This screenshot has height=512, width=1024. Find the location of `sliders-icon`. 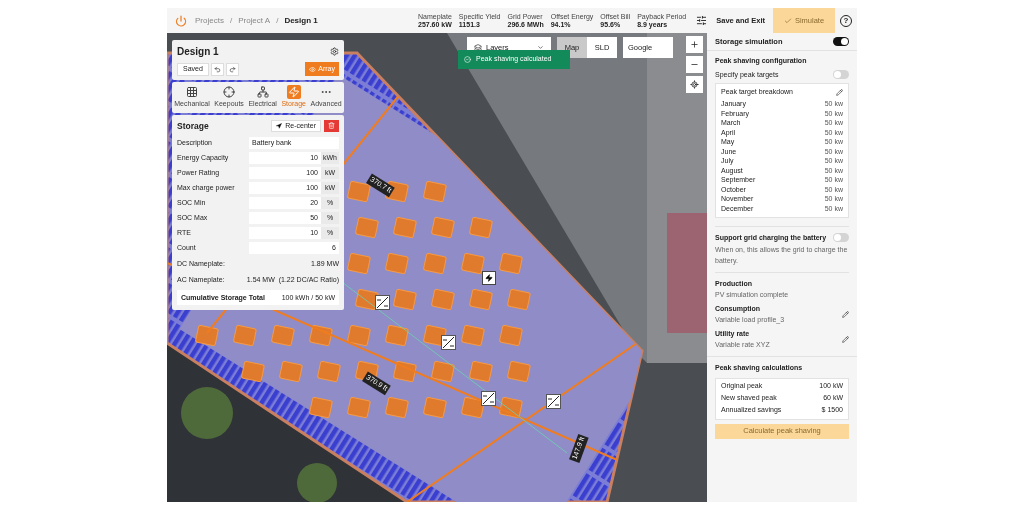

sliders-icon is located at coordinates (702, 20).